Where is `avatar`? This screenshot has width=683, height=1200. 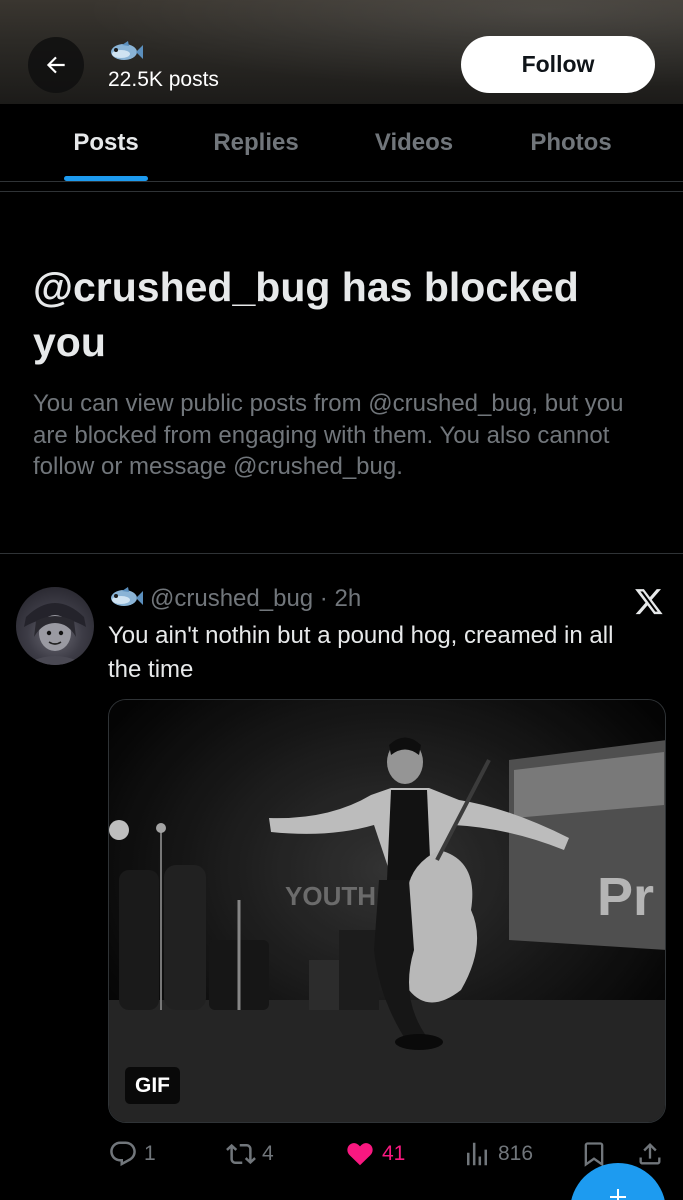 avatar is located at coordinates (55, 626).